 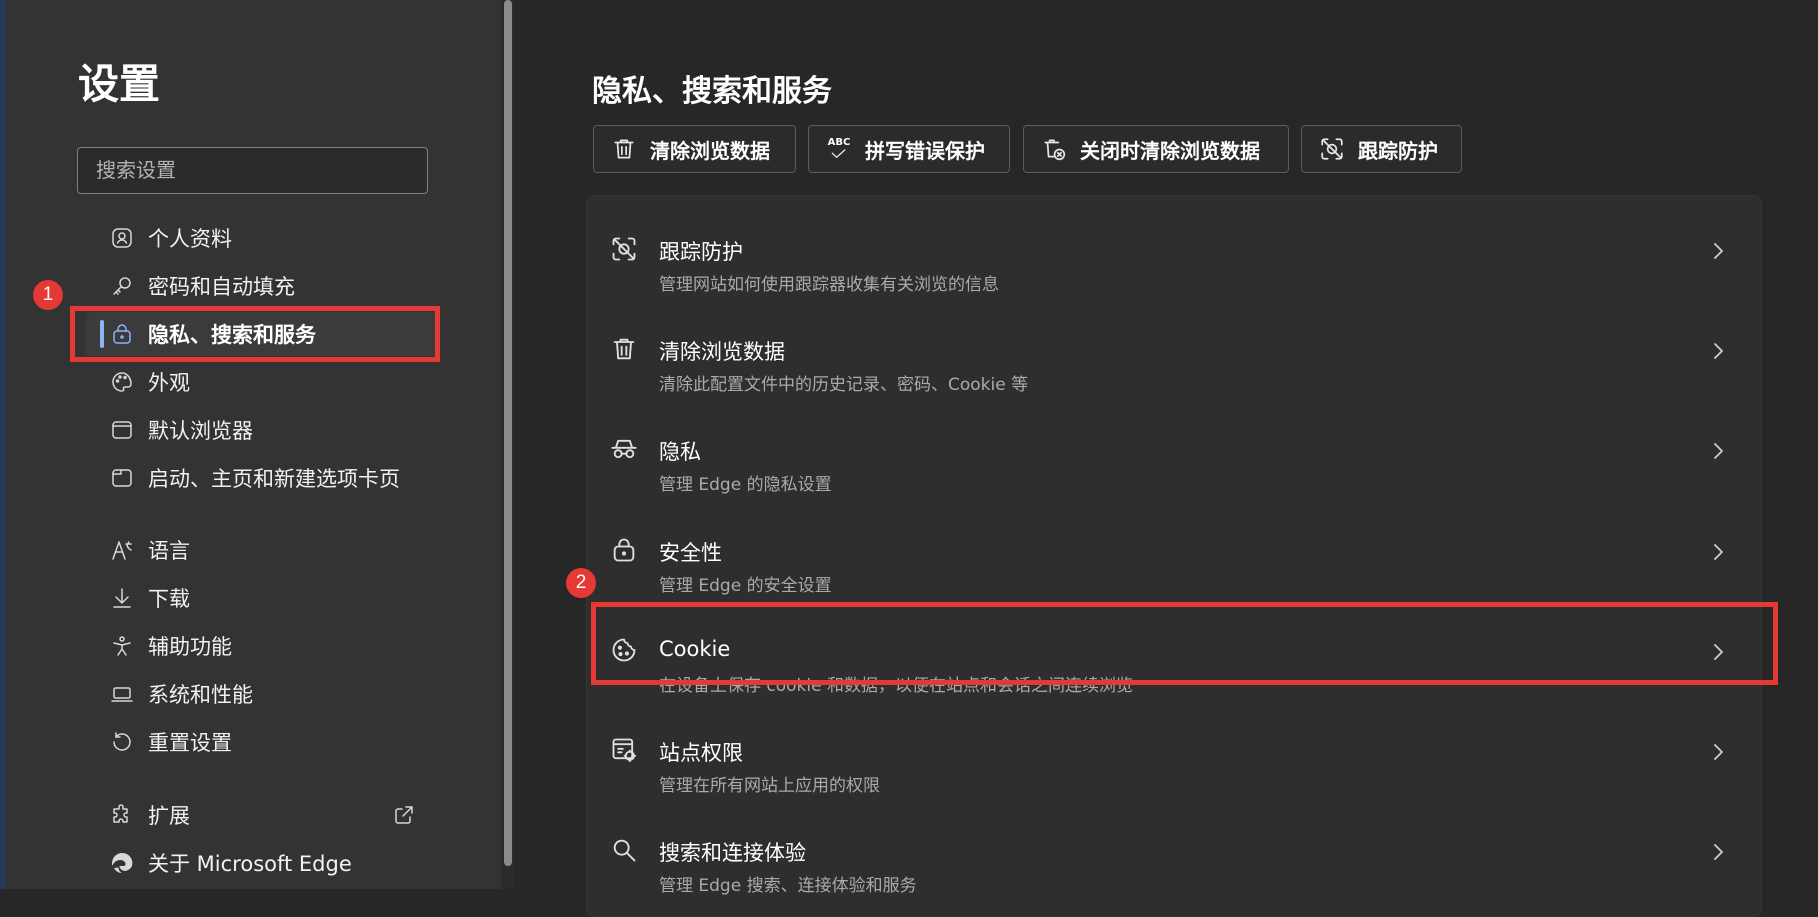 I want to click on spellcheck-icon-text: ABC, so click(x=839, y=142).